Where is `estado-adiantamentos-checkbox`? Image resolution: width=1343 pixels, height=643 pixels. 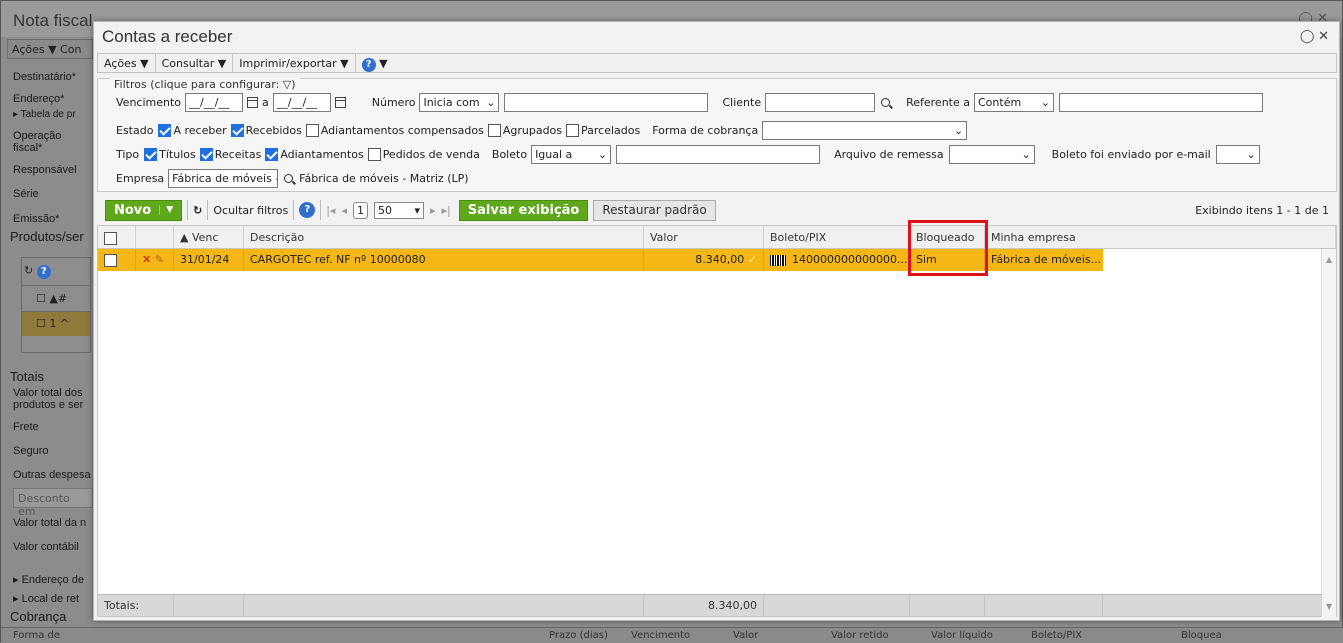
estado-adiantamentos-checkbox is located at coordinates (312, 130).